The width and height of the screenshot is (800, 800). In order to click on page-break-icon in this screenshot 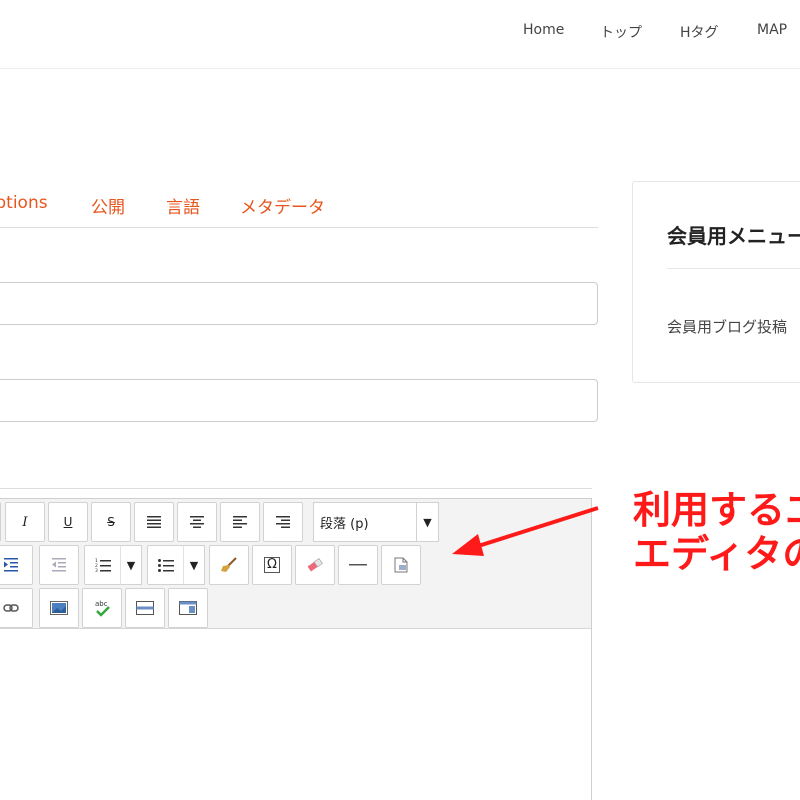, I will do `click(145, 608)`.